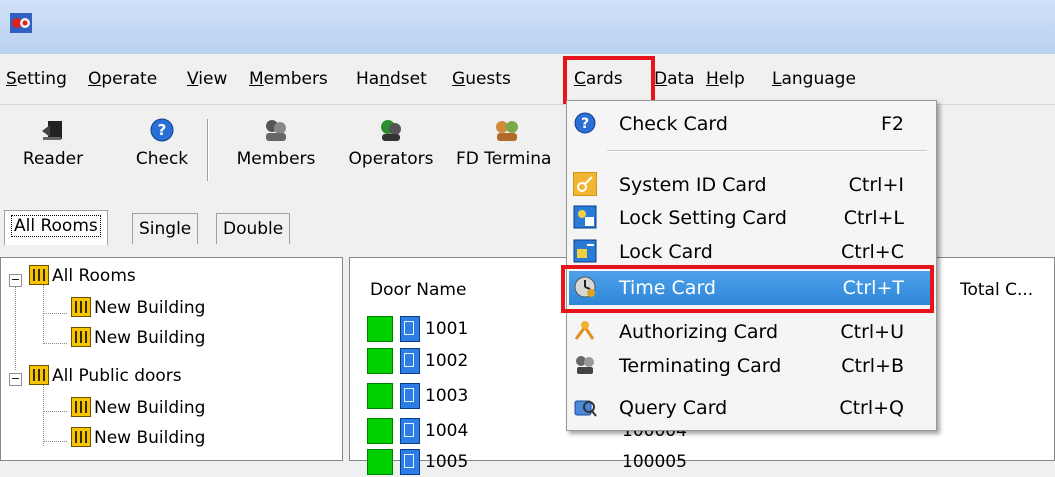 The width and height of the screenshot is (1055, 477). I want to click on menu-setting: Setting, so click(36, 79).